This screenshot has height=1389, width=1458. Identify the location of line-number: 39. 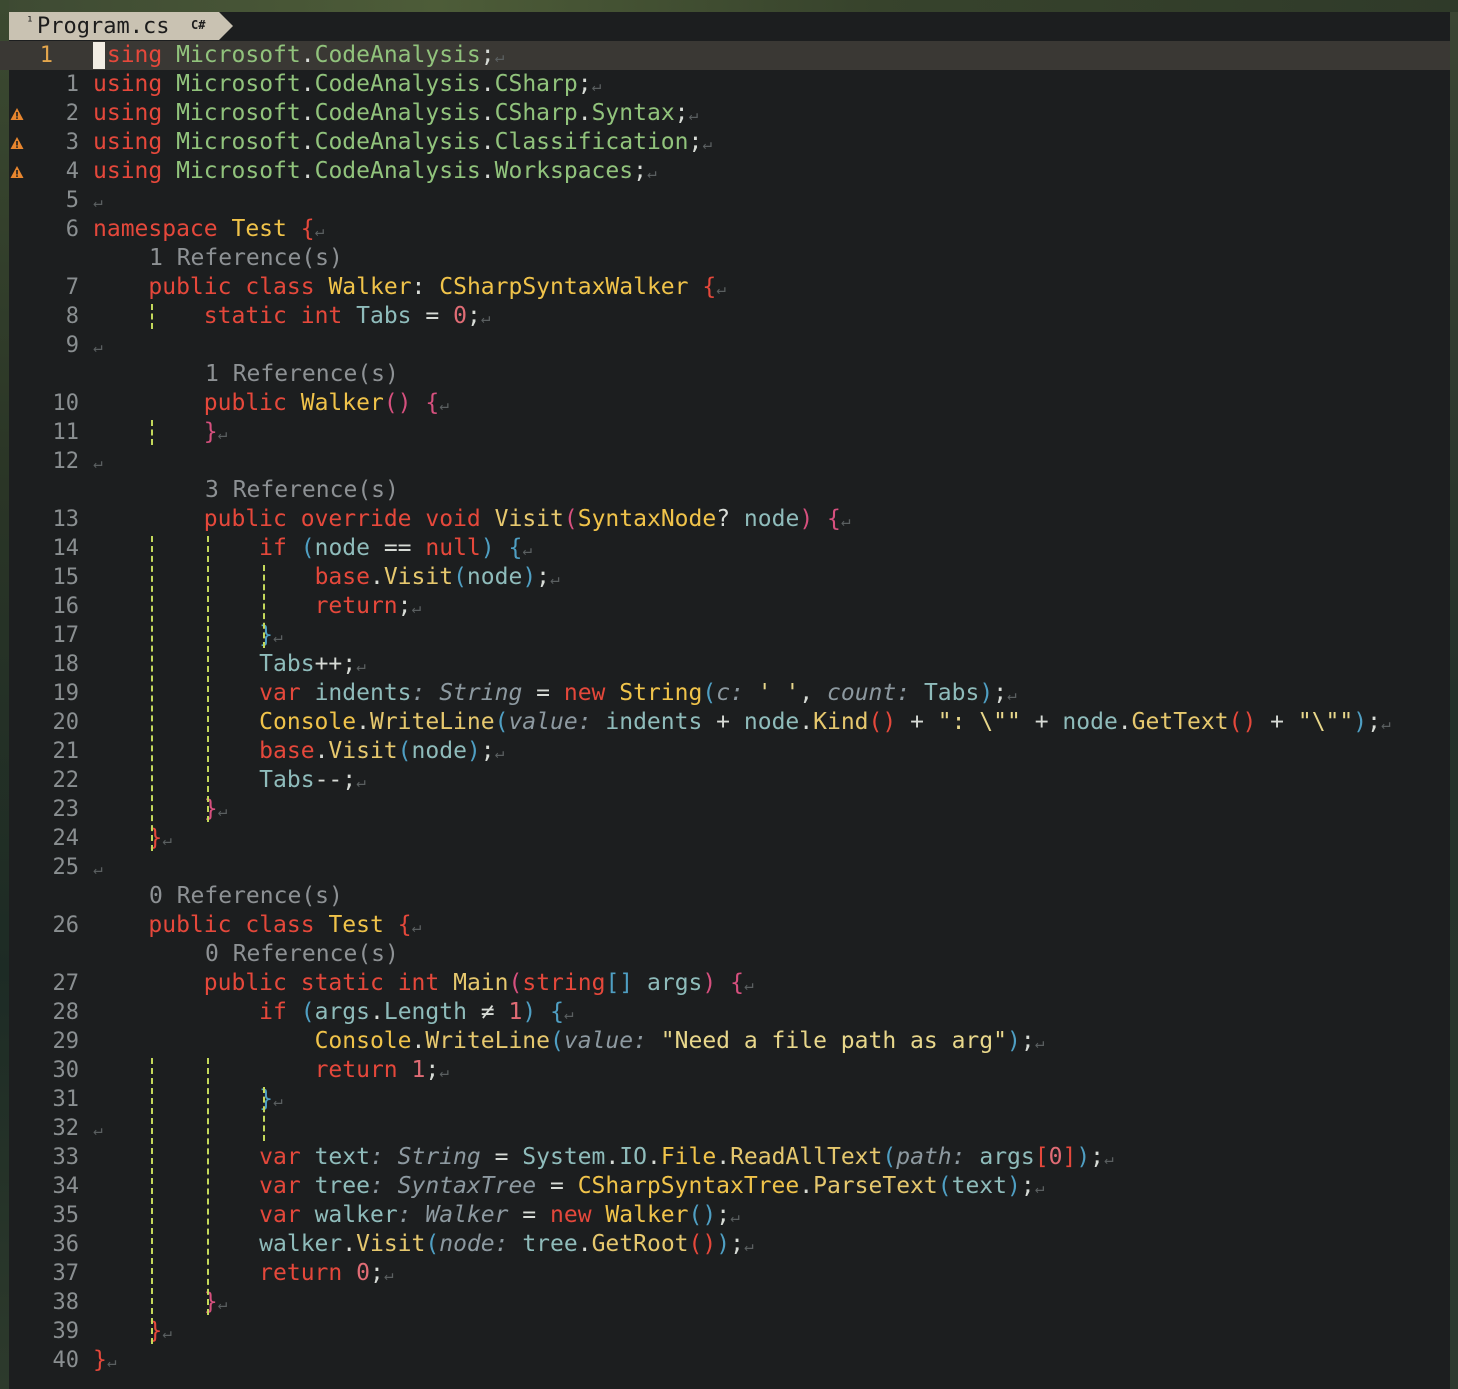
(66, 1331).